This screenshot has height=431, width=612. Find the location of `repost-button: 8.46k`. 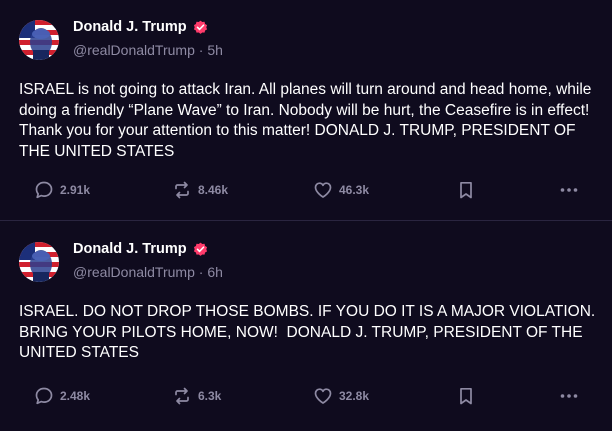

repost-button: 8.46k is located at coordinates (200, 190).